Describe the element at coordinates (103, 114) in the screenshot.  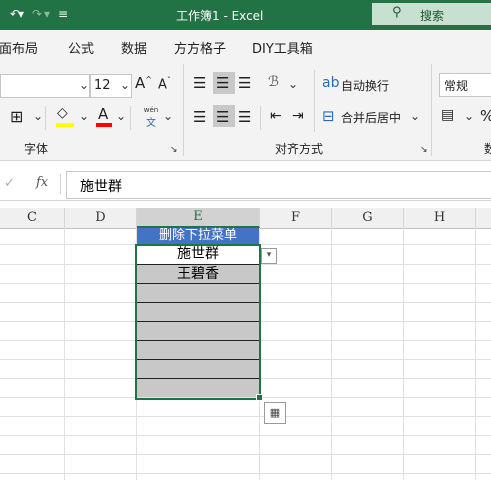
I see `font-color-icon: A` at that location.